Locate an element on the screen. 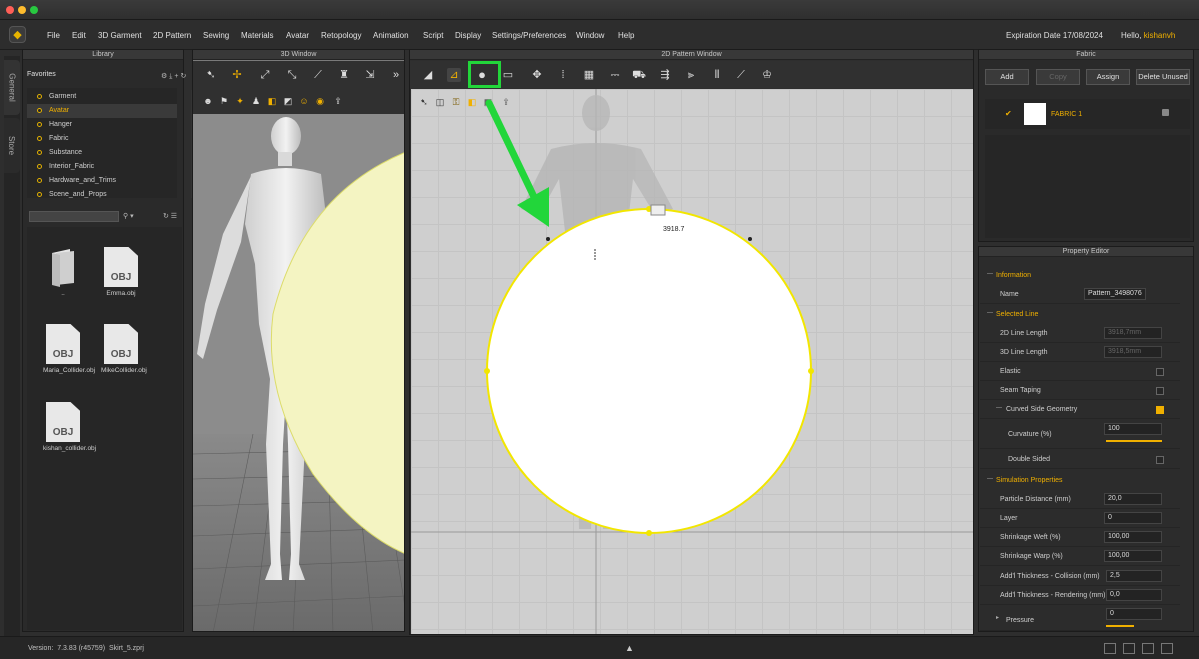  fold-icon: ⇲ is located at coordinates (370, 75).